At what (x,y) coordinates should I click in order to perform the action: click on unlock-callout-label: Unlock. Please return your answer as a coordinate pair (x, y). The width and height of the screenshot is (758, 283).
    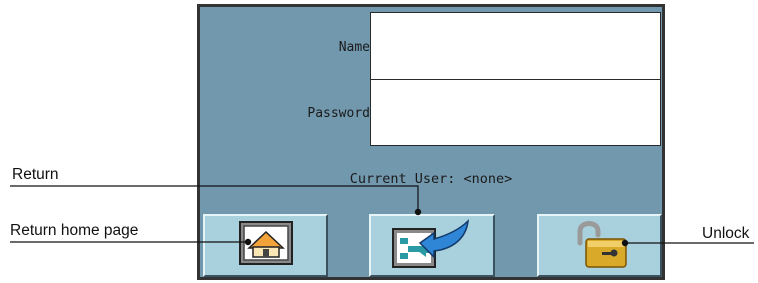
    Looking at the image, I should click on (726, 233).